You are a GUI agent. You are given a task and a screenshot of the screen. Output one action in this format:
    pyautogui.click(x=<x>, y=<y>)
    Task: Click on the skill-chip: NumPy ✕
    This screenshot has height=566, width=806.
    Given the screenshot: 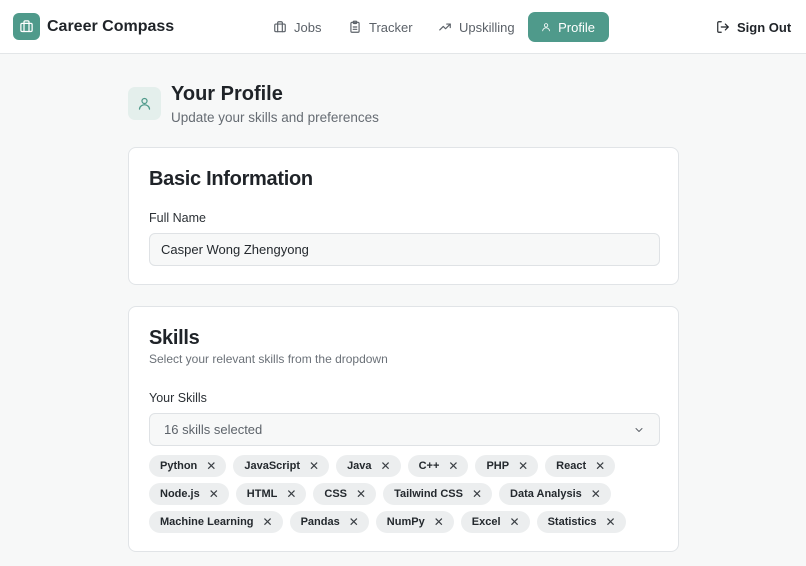 What is the action you would take?
    pyautogui.click(x=414, y=522)
    